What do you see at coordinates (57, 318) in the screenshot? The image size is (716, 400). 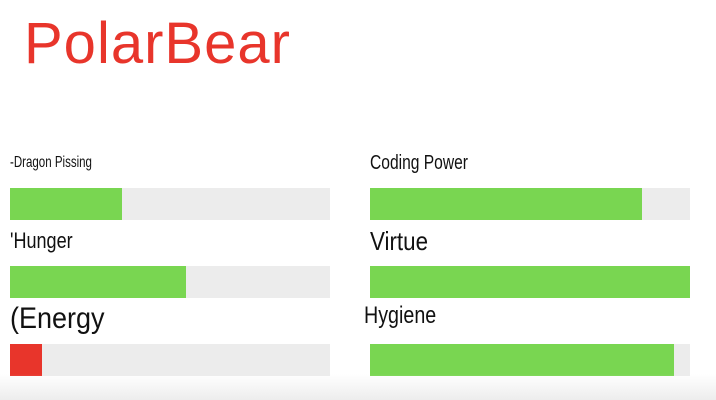 I see `stat-label: (Energy` at bounding box center [57, 318].